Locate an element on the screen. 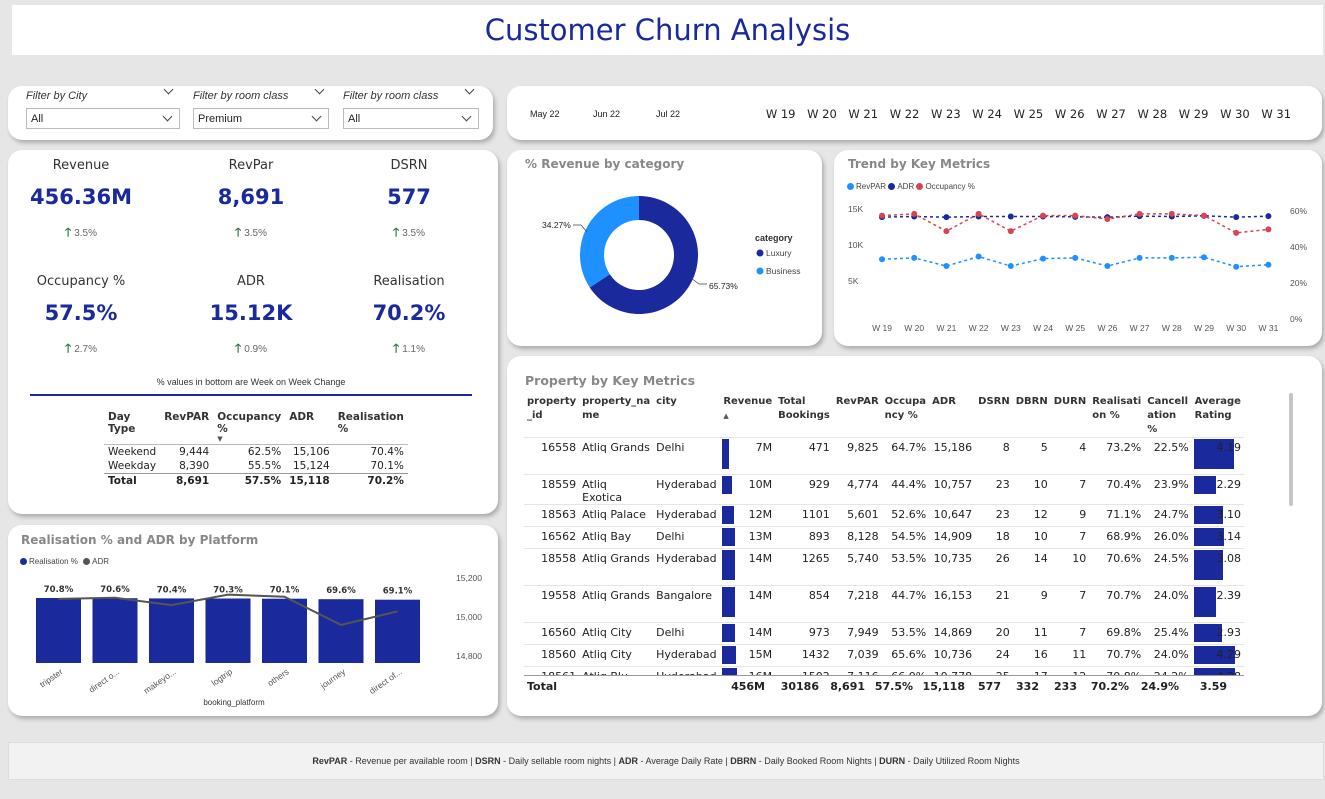 This screenshot has width=1325, height=799. donut-slice is located at coordinates (609, 242).